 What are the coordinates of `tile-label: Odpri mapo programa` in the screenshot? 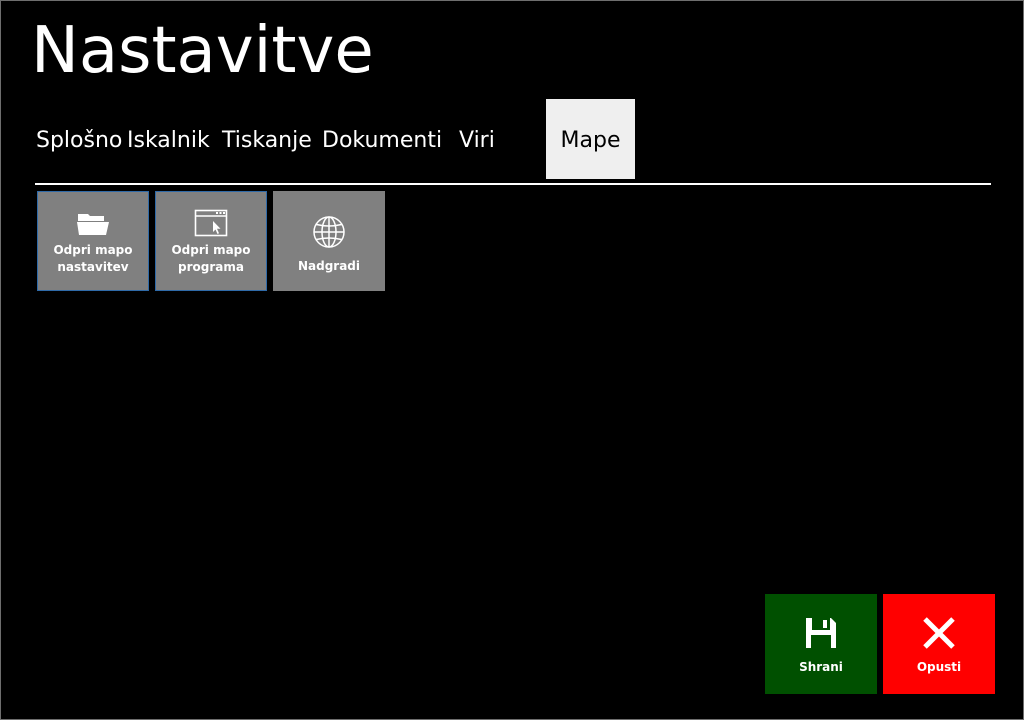 It's located at (211, 258).